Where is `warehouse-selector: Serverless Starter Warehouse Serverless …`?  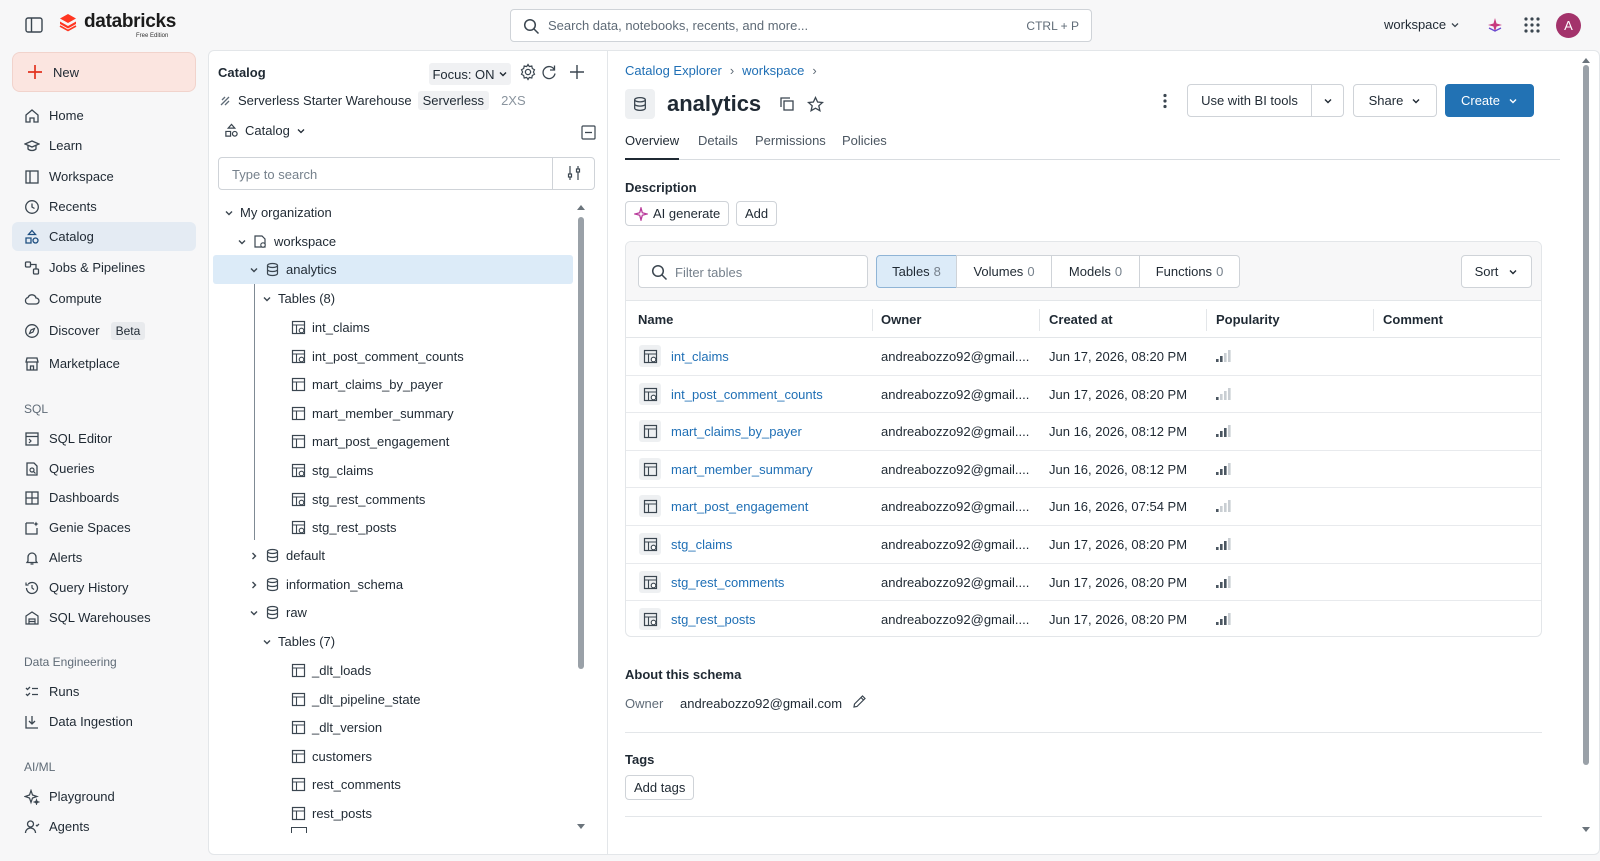
warehouse-selector: Serverless Starter Warehouse Serverless … is located at coordinates (372, 100).